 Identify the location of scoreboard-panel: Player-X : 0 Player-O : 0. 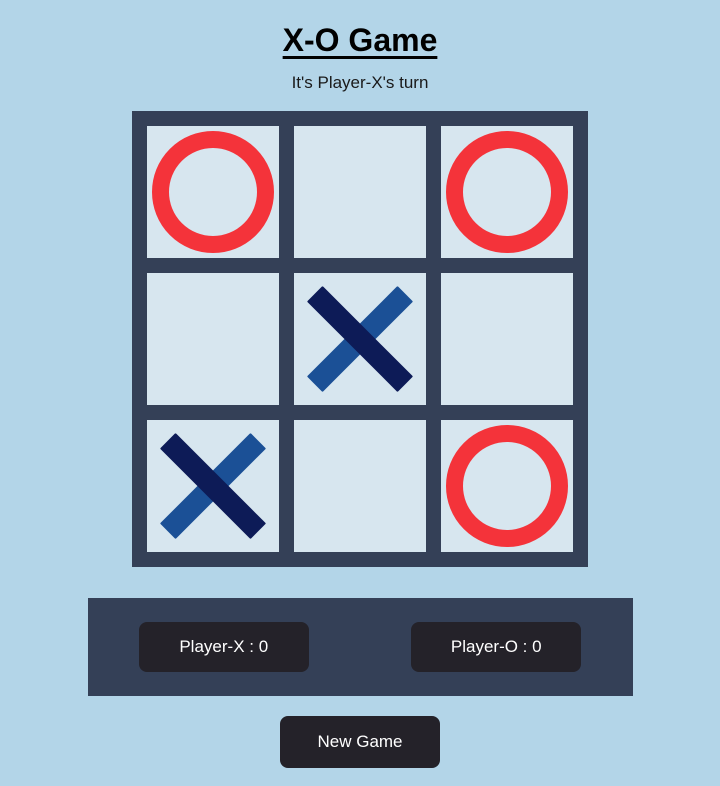
(360, 647).